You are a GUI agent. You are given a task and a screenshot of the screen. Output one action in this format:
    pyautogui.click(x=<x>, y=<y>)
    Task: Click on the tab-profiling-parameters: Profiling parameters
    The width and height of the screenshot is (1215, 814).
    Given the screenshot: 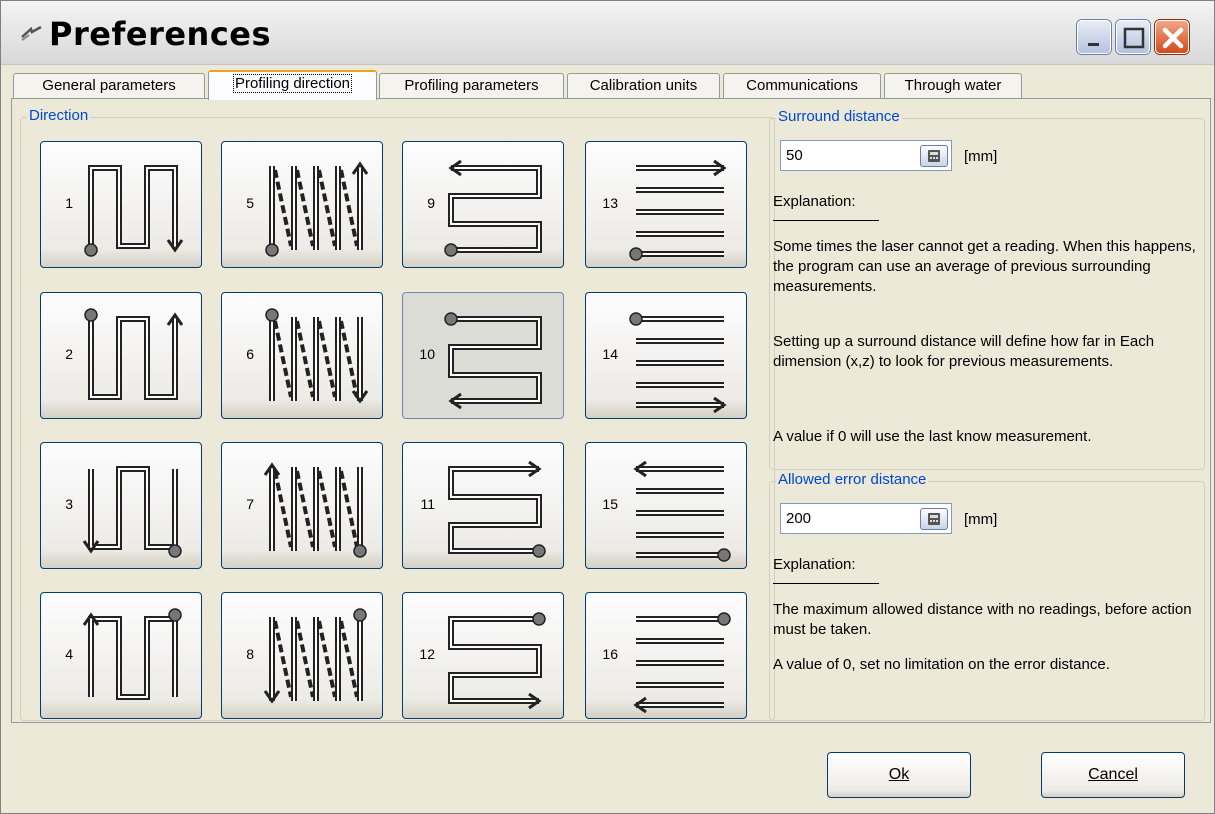 What is the action you would take?
    pyautogui.click(x=471, y=86)
    